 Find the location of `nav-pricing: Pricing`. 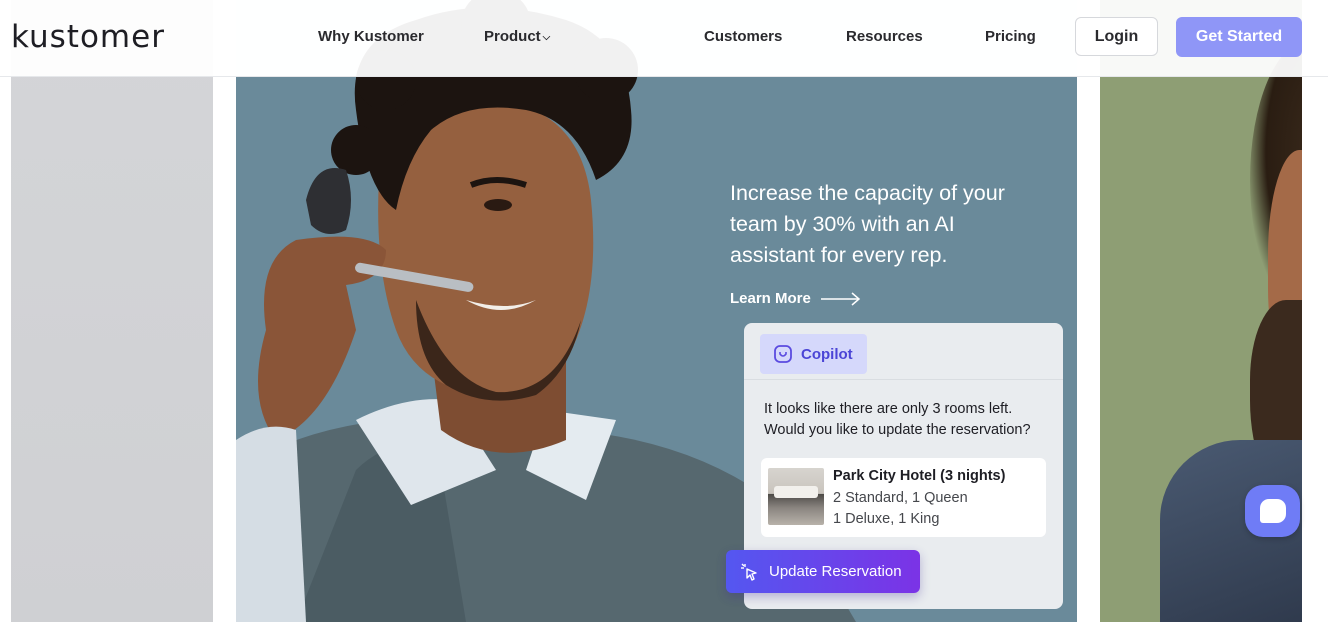

nav-pricing: Pricing is located at coordinates (1010, 36).